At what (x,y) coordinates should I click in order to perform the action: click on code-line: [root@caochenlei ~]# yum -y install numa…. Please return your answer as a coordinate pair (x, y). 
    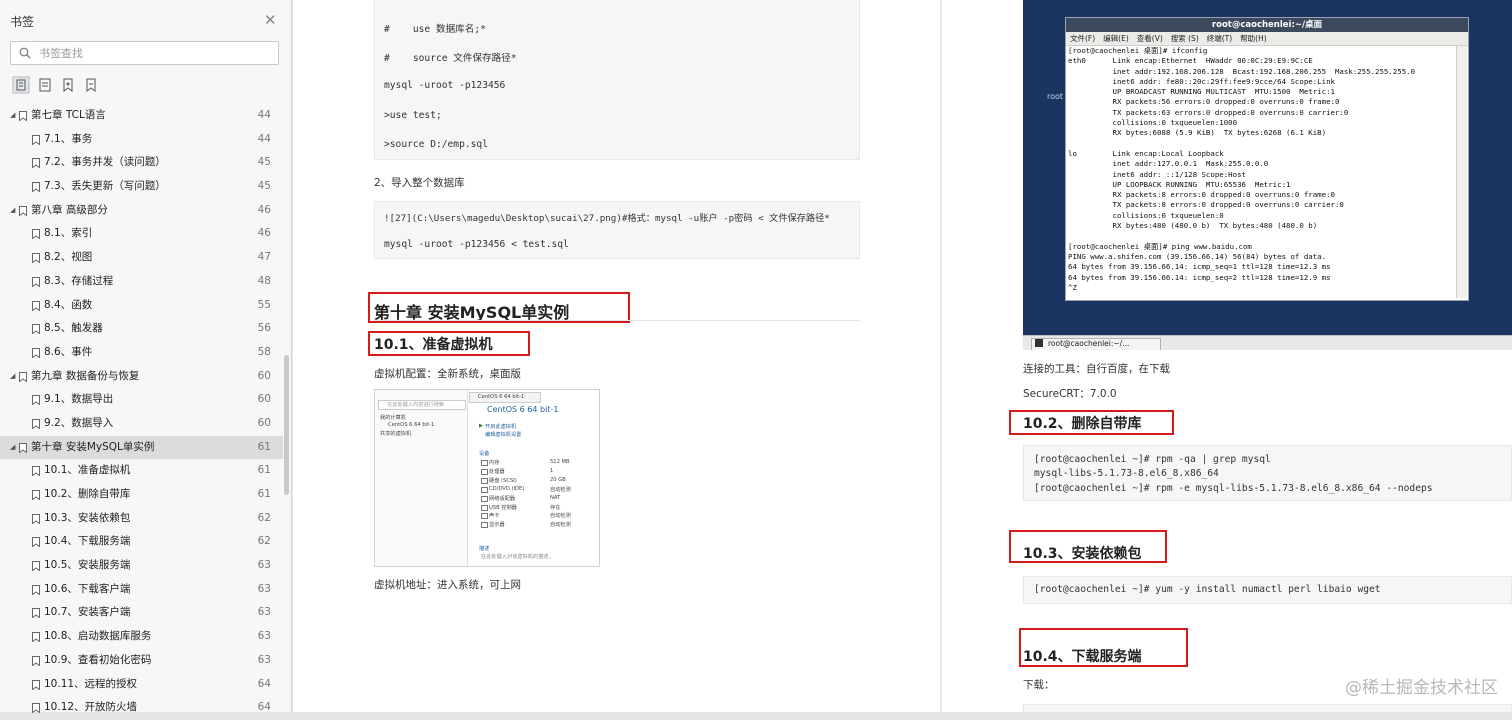
    Looking at the image, I should click on (1207, 589).